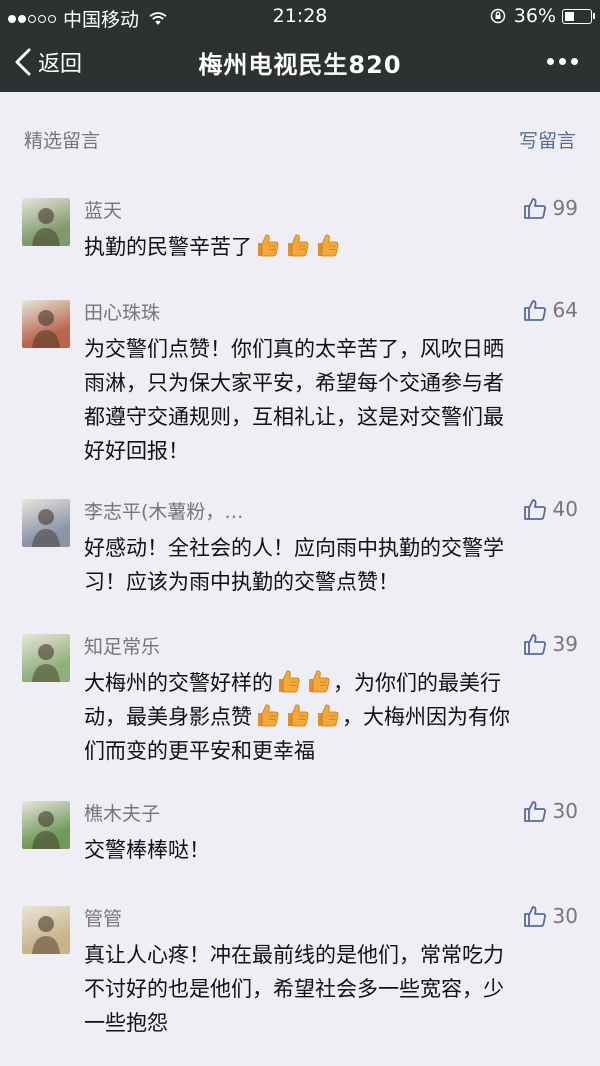 The height and width of the screenshot is (1066, 600). I want to click on like-count: 99, so click(565, 208).